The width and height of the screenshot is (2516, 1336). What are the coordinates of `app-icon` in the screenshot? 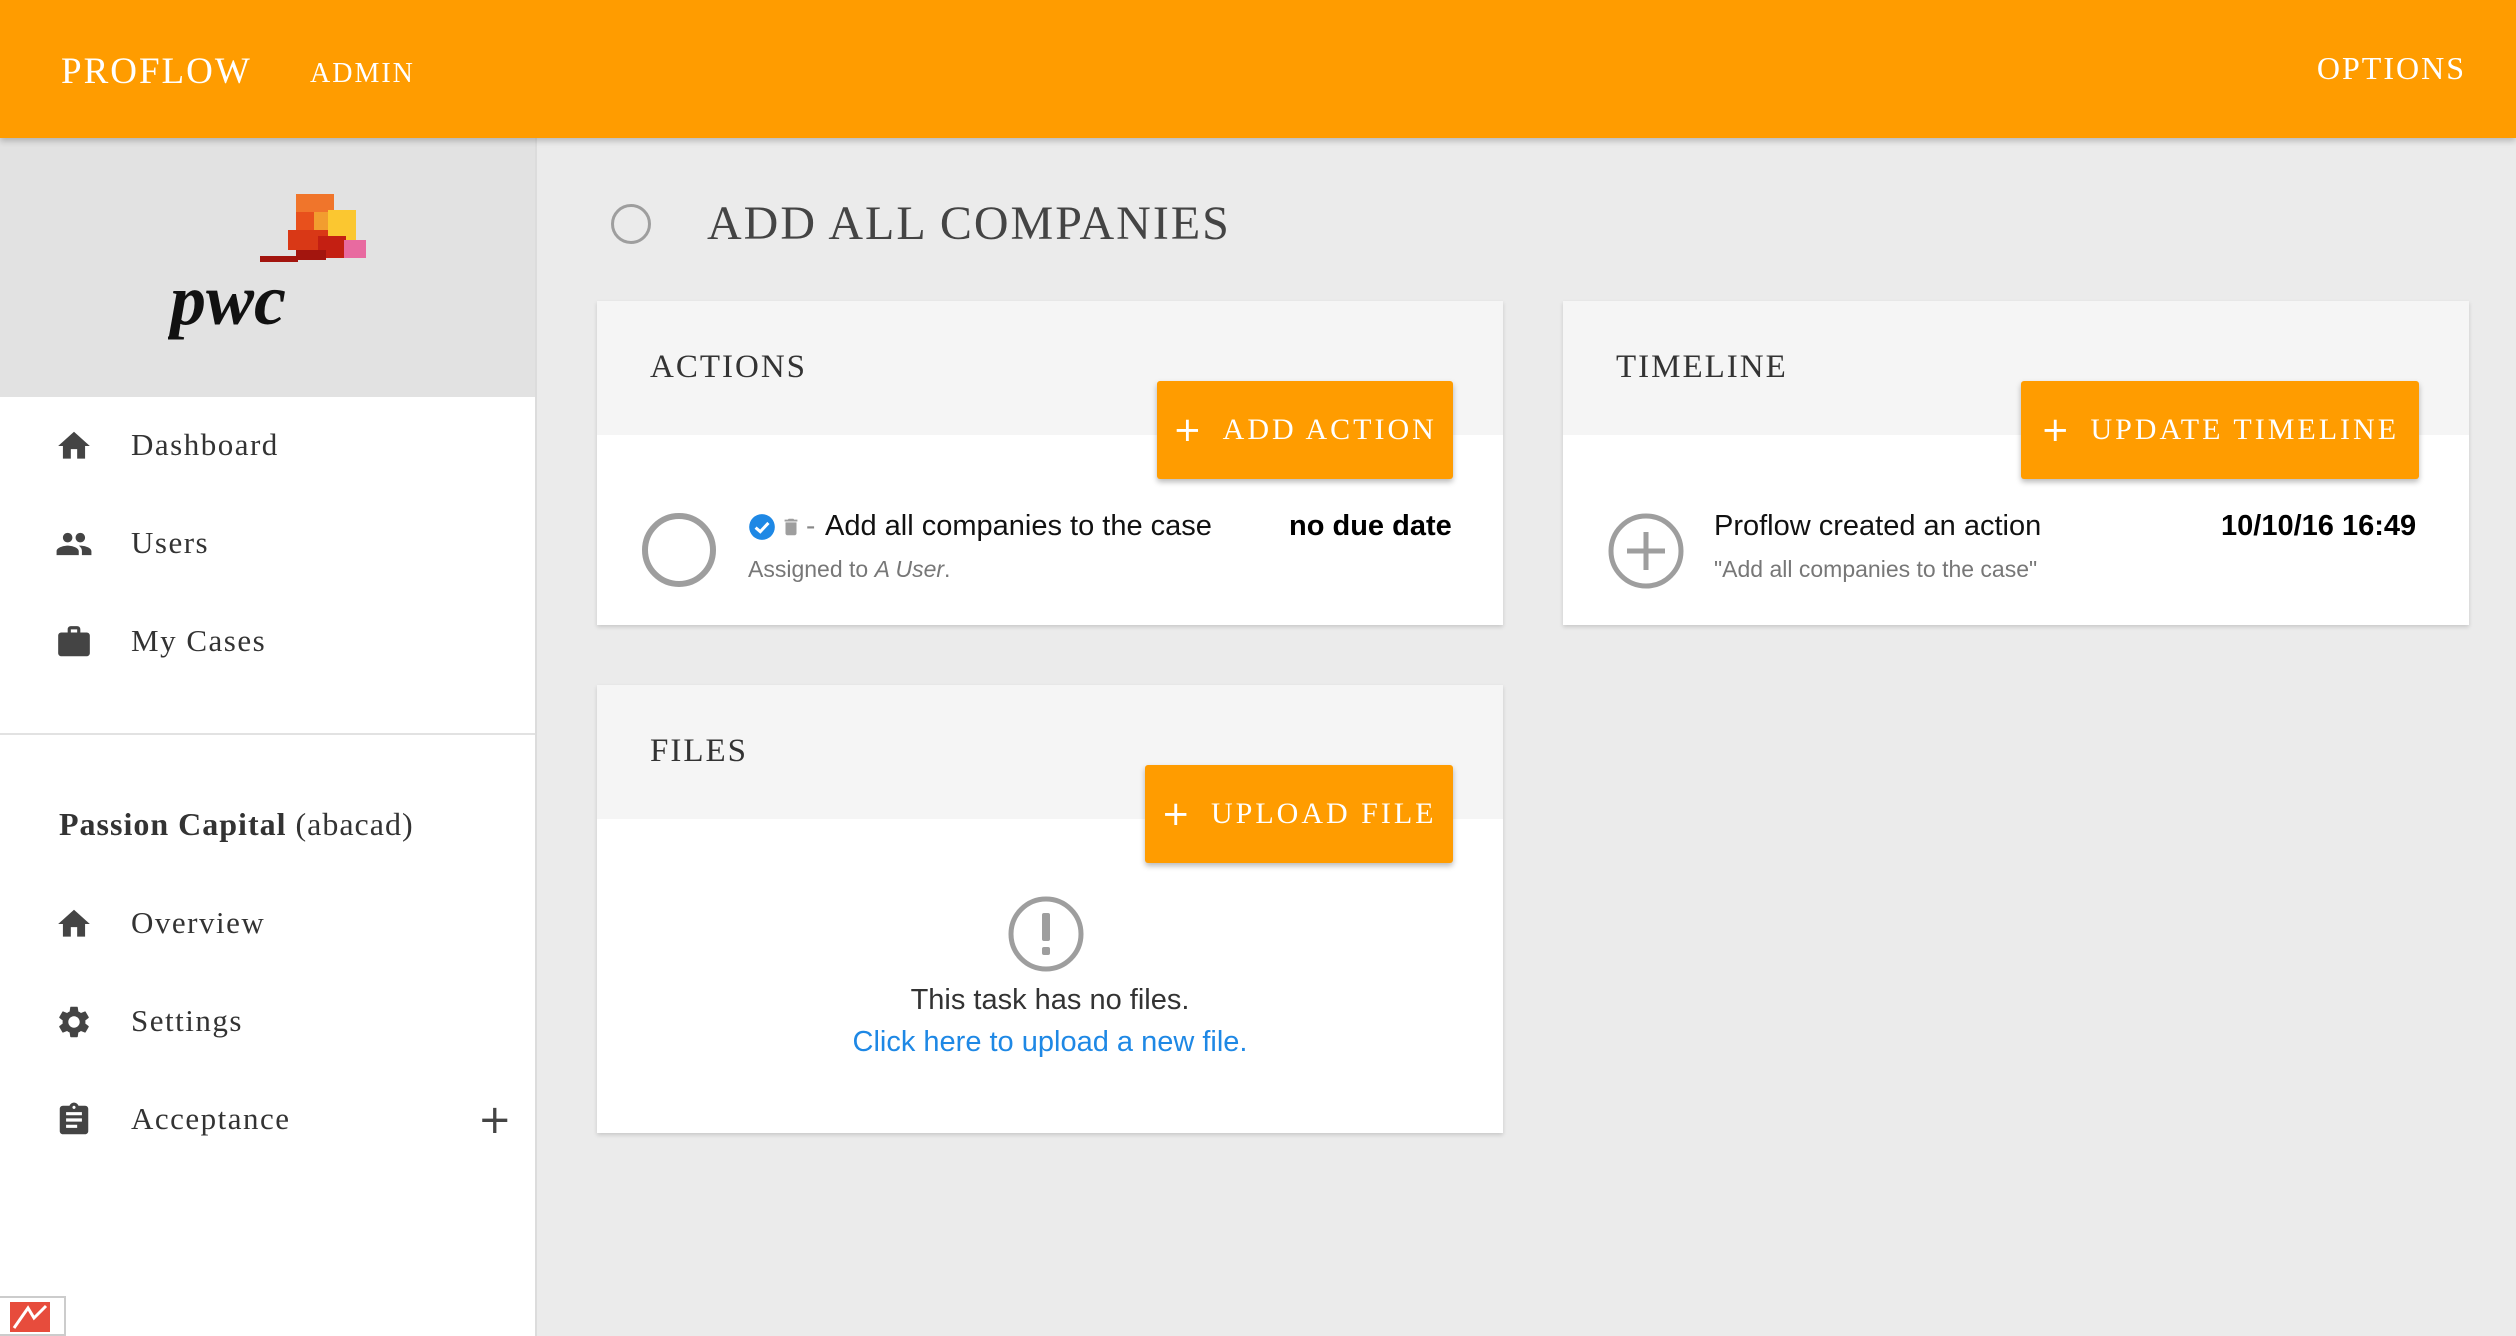 It's located at (30, 1317).